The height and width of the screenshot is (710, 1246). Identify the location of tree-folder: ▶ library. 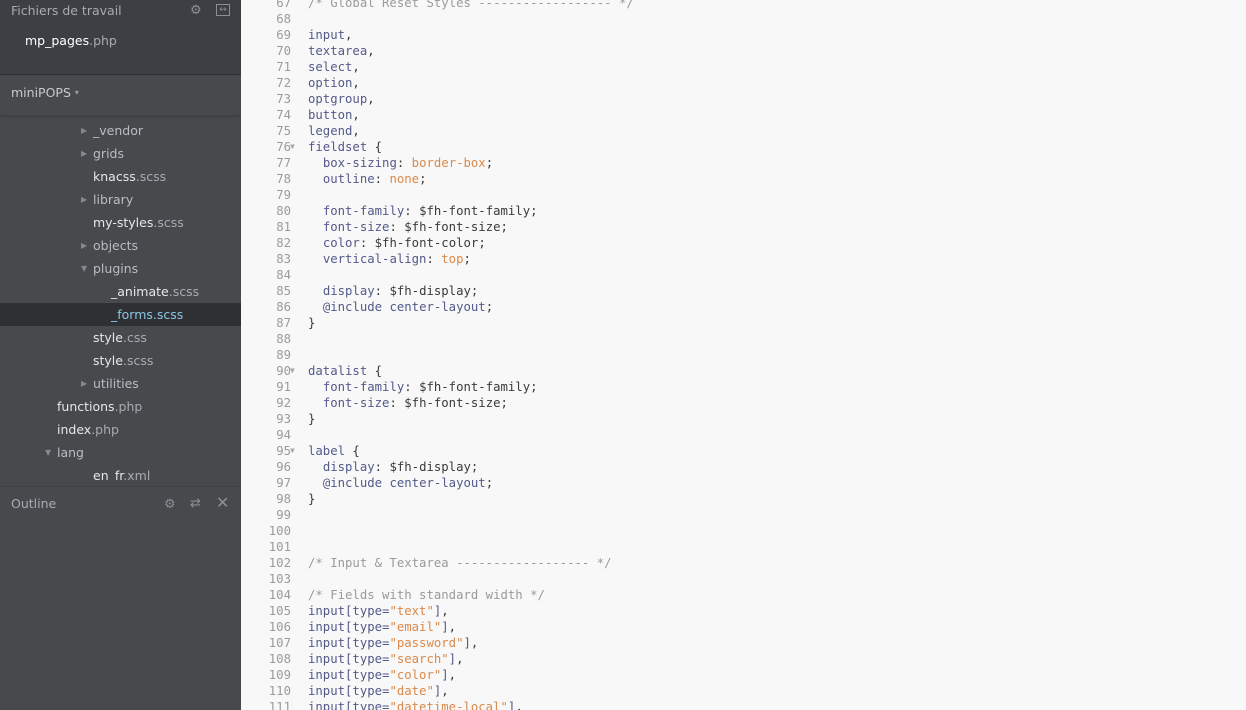
(120, 199).